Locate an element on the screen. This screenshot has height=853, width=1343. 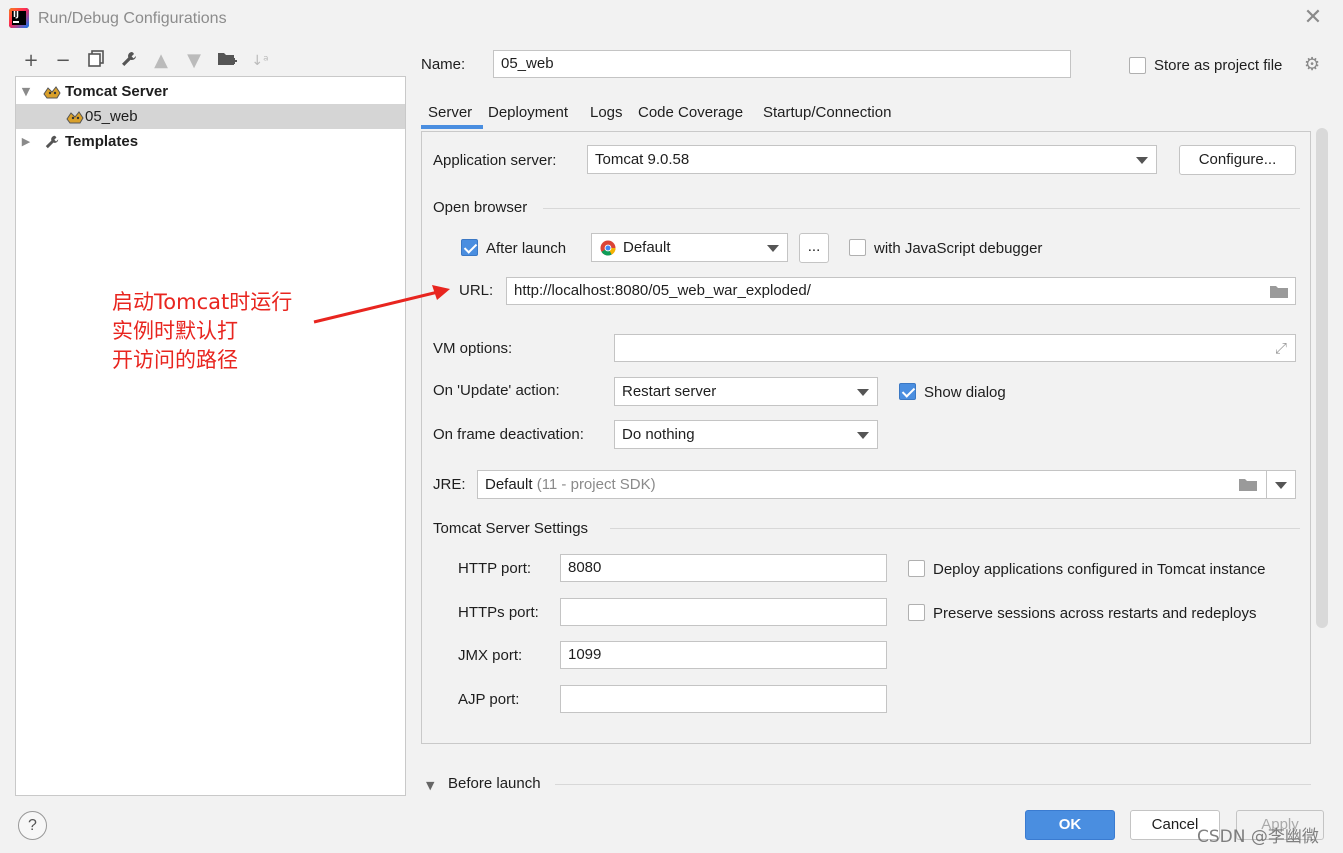
tab-logs: Logs is located at coordinates (606, 113).